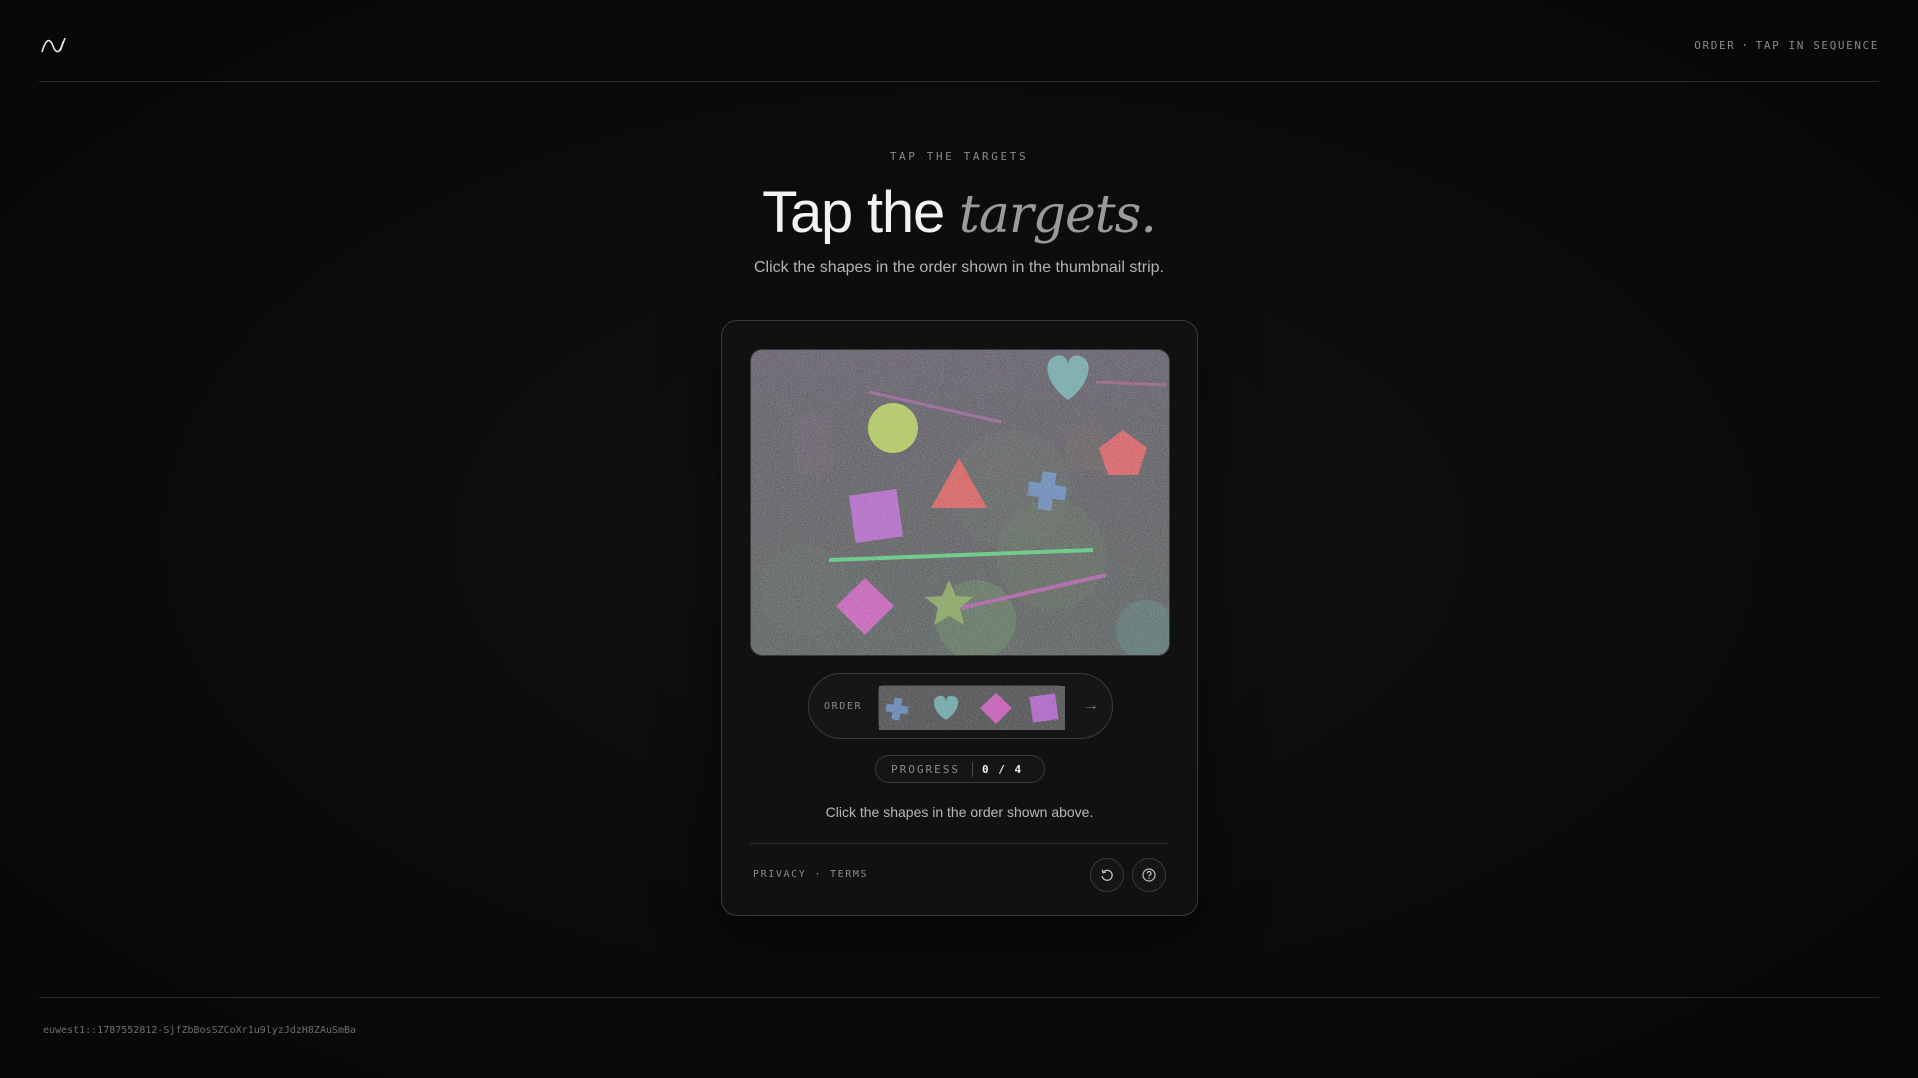 Image resolution: width=1918 pixels, height=1078 pixels. I want to click on terms-link: TERMS, so click(849, 874).